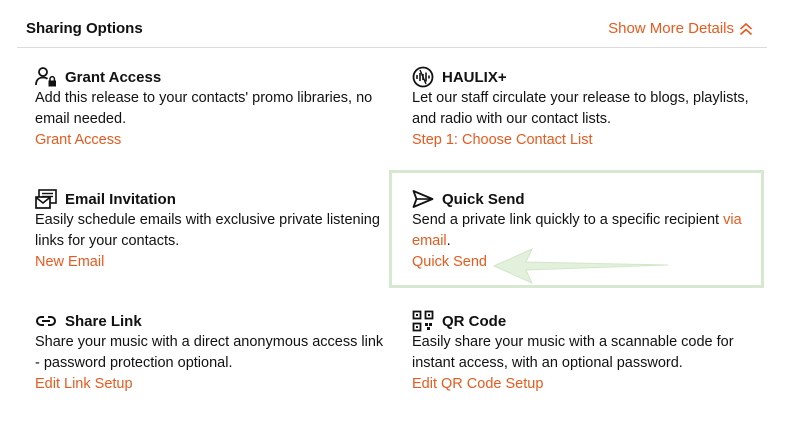  What do you see at coordinates (502, 140) in the screenshot?
I see `choose-contact-list-link: Step 1: Choose Contact List` at bounding box center [502, 140].